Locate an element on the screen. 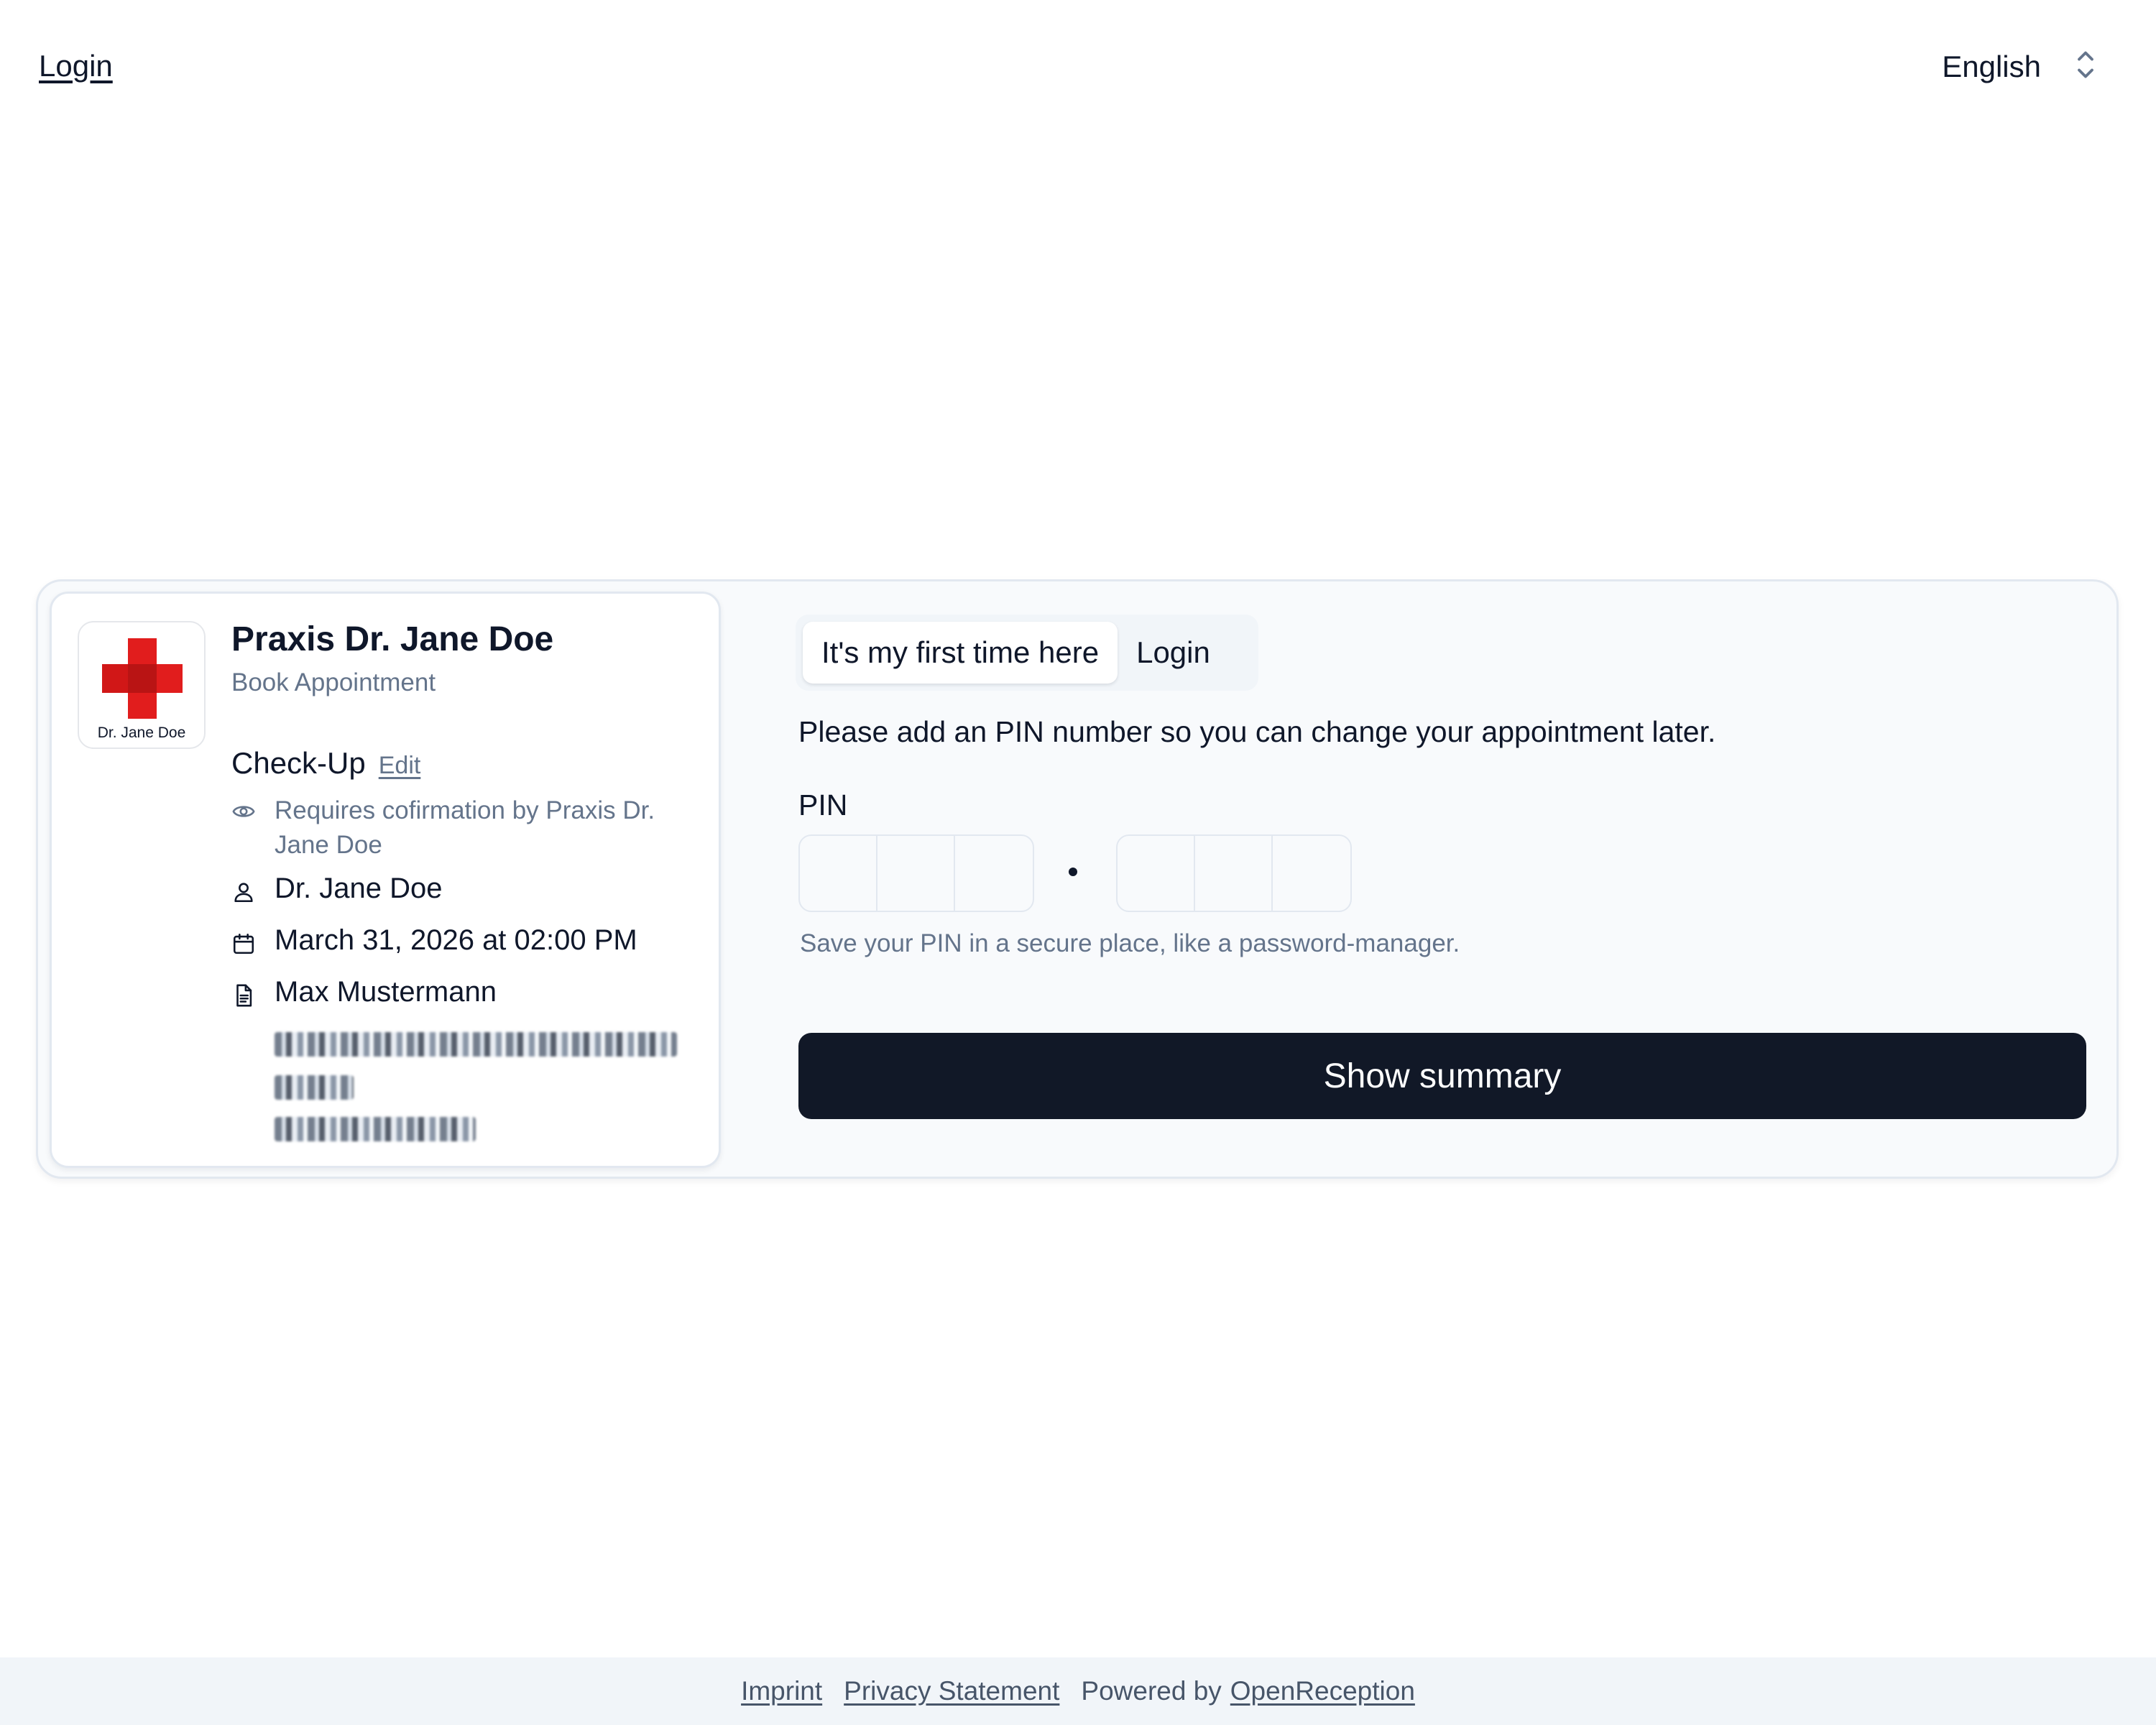 The width and height of the screenshot is (2156, 1725). language-select: English is located at coordinates (2020, 66).